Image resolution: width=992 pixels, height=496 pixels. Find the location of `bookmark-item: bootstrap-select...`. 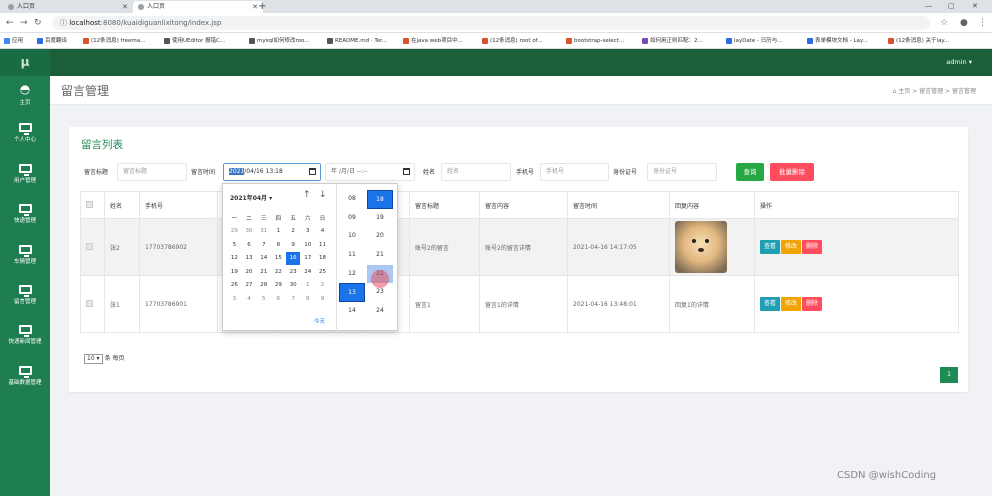

bookmark-item: bootstrap-select... is located at coordinates (595, 41).